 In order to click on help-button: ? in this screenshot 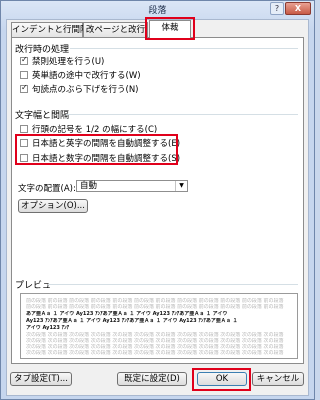, I will do `click(277, 8)`.